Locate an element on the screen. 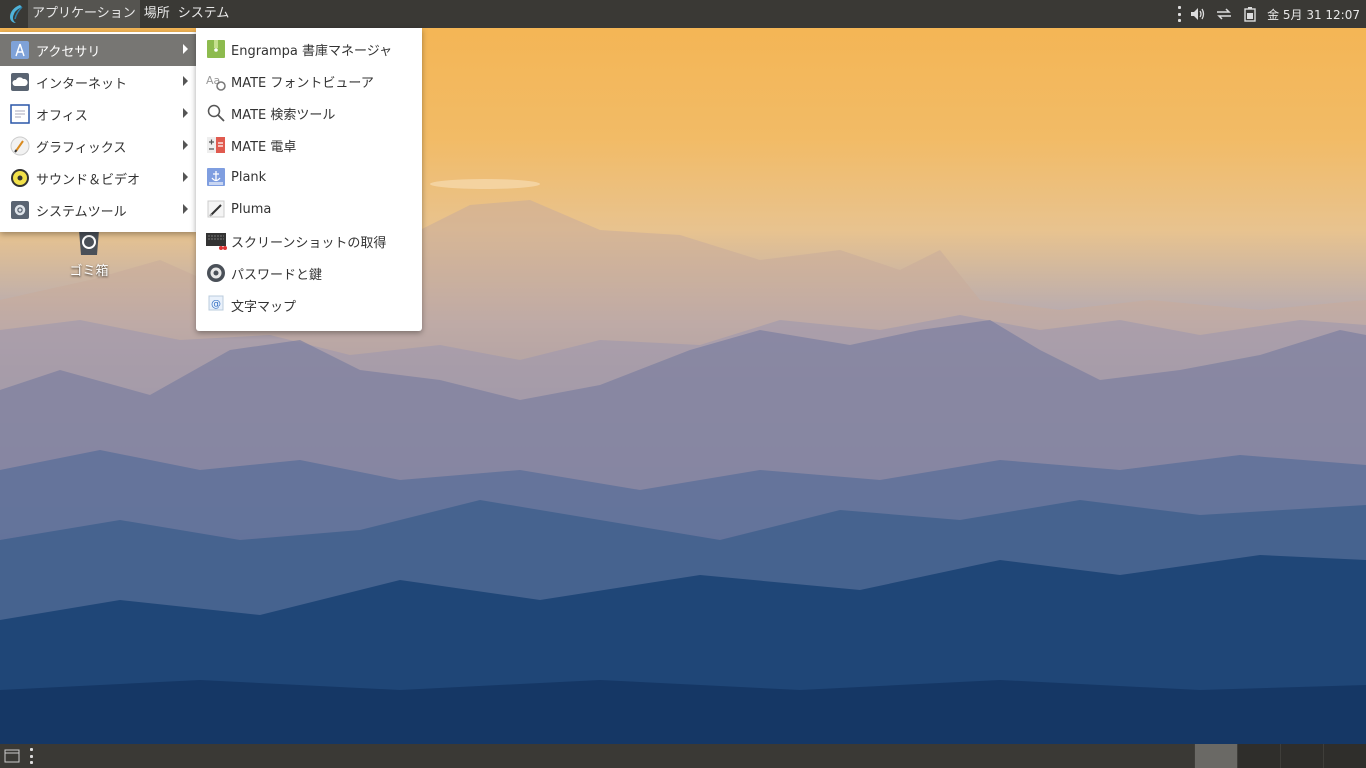 This screenshot has height=768, width=1366. workspace-switcher is located at coordinates (1280, 756).